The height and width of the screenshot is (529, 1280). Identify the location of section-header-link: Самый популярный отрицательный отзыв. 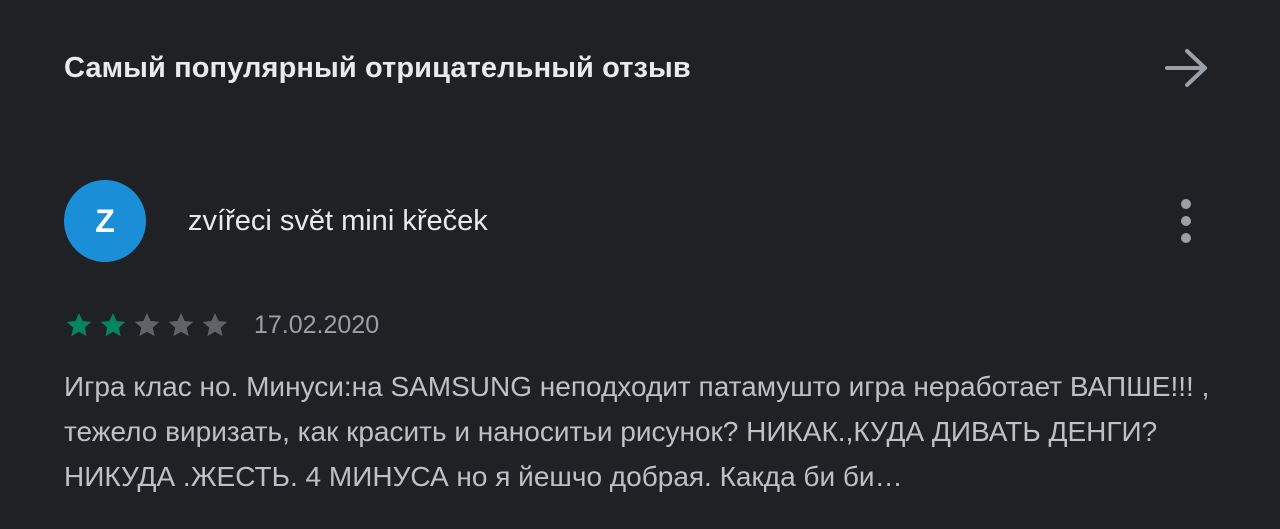
(644, 68).